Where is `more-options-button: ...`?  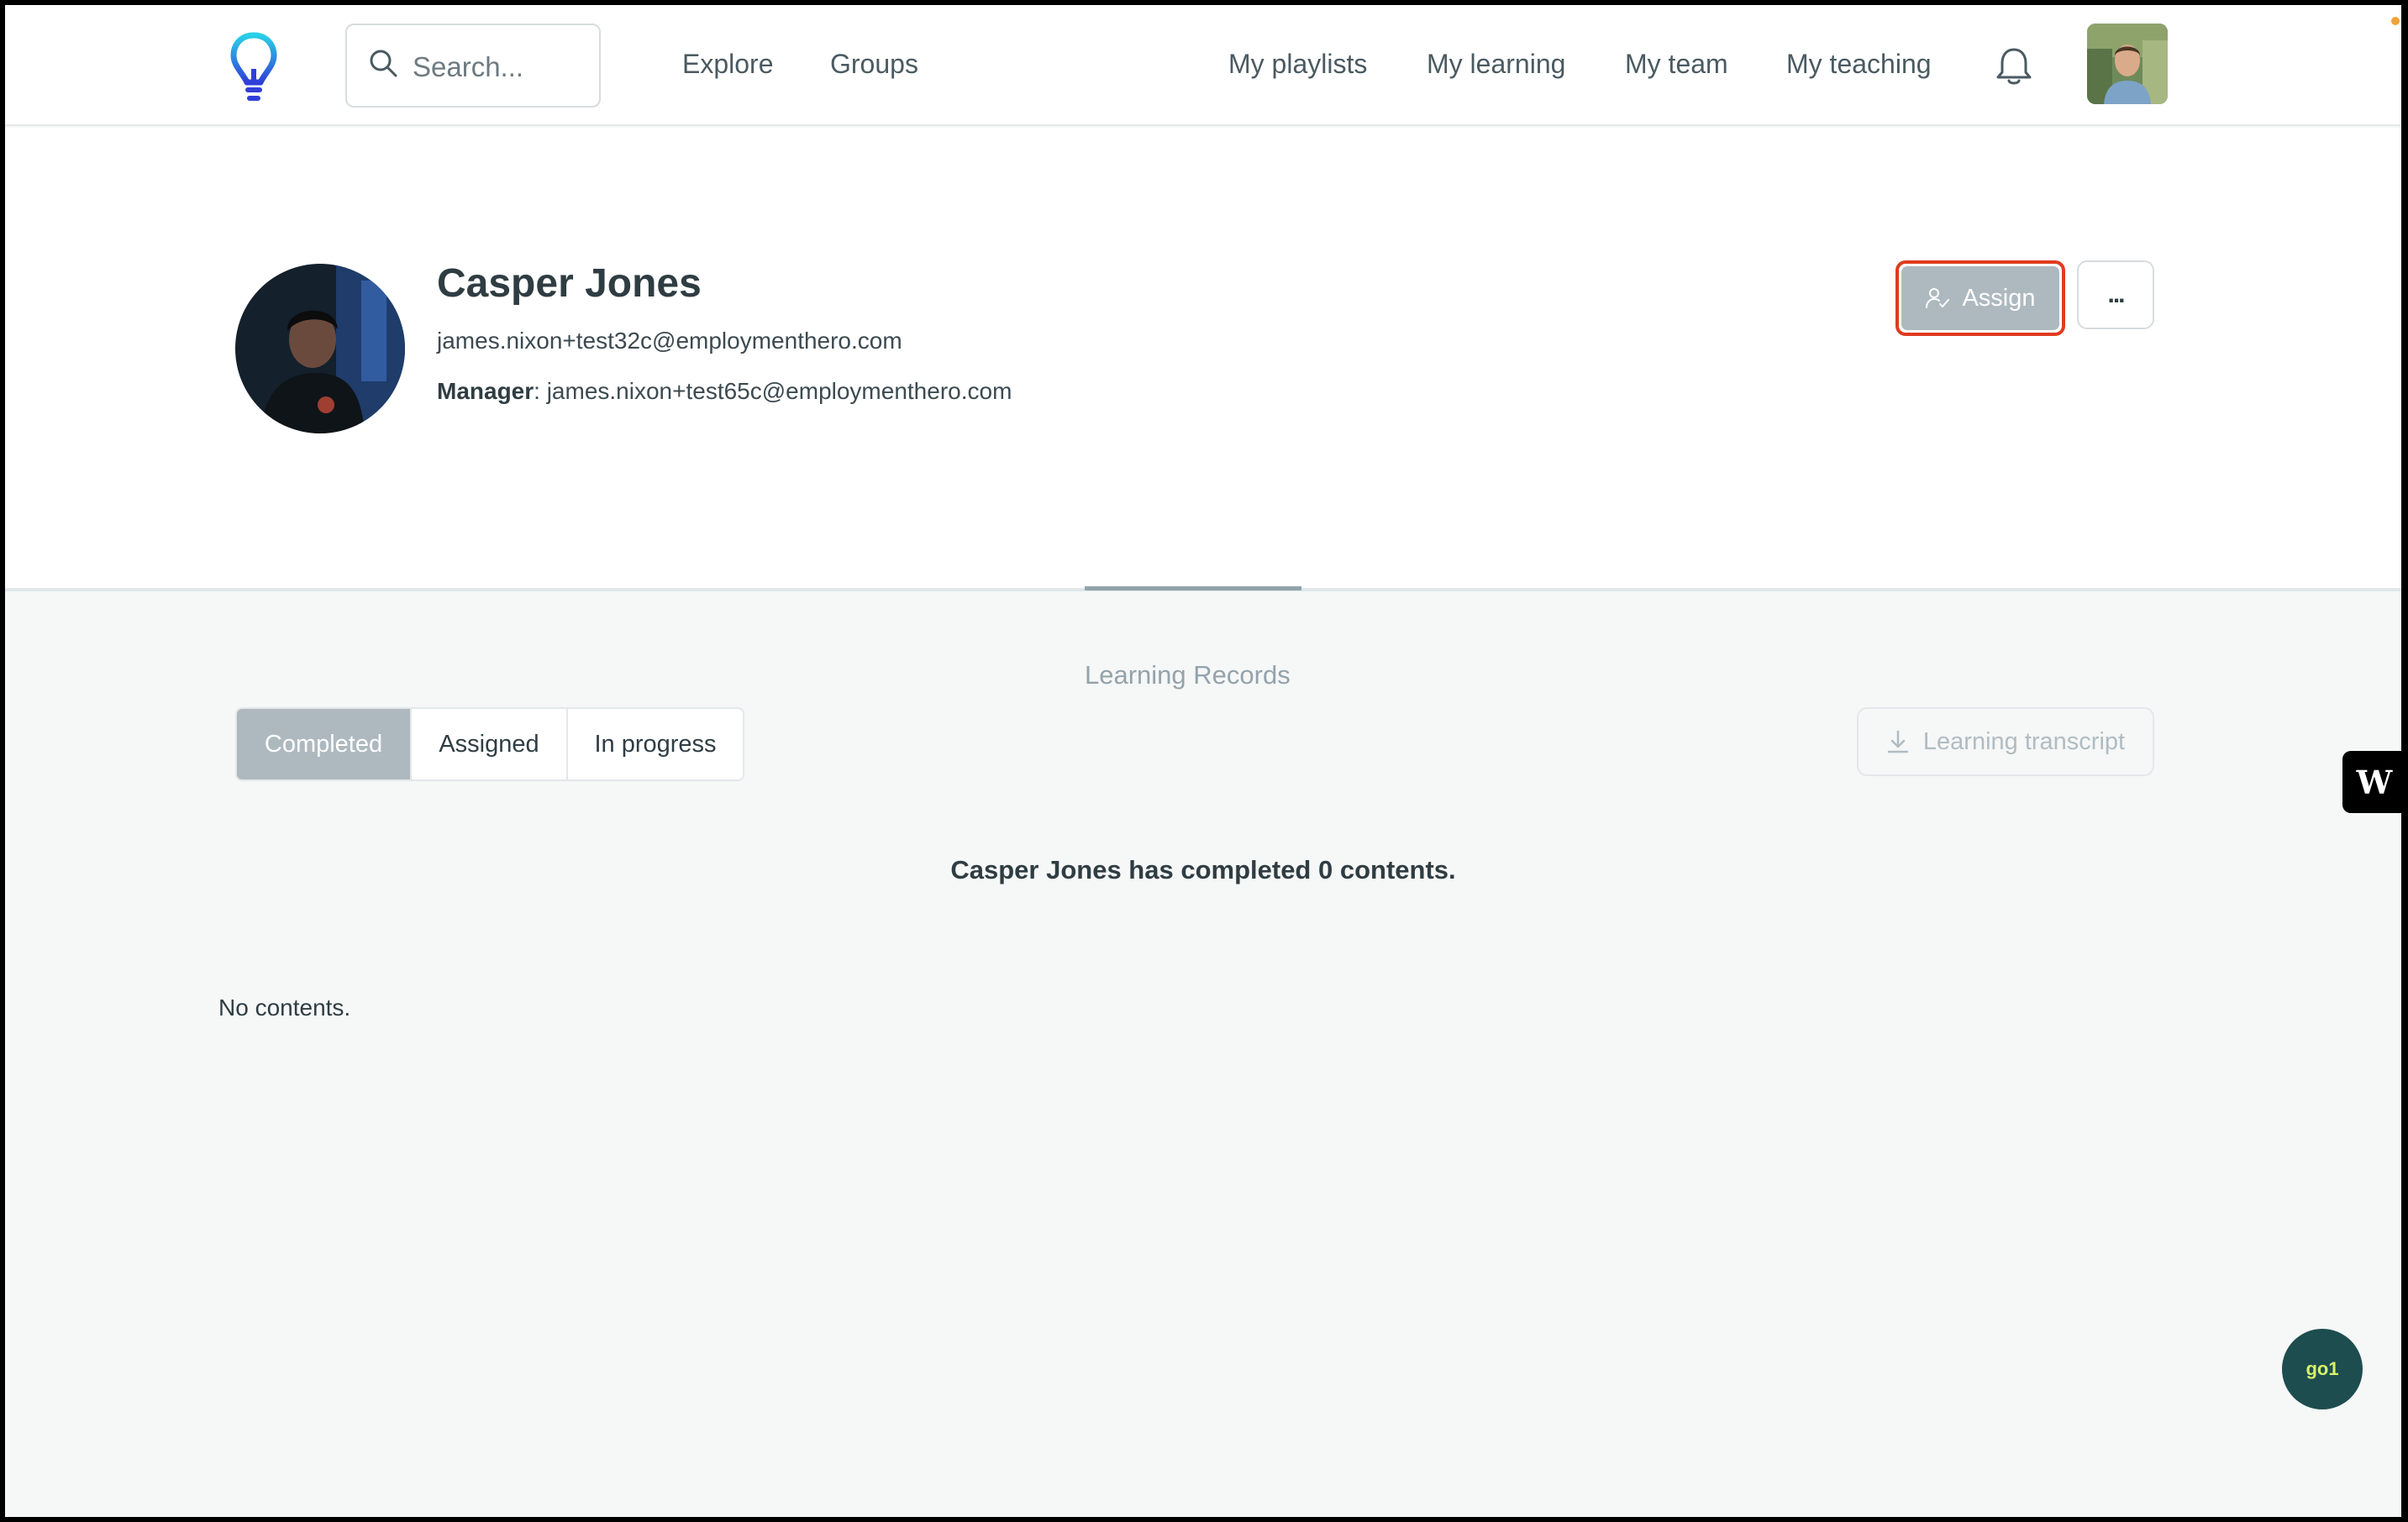 more-options-button: ... is located at coordinates (2115, 294).